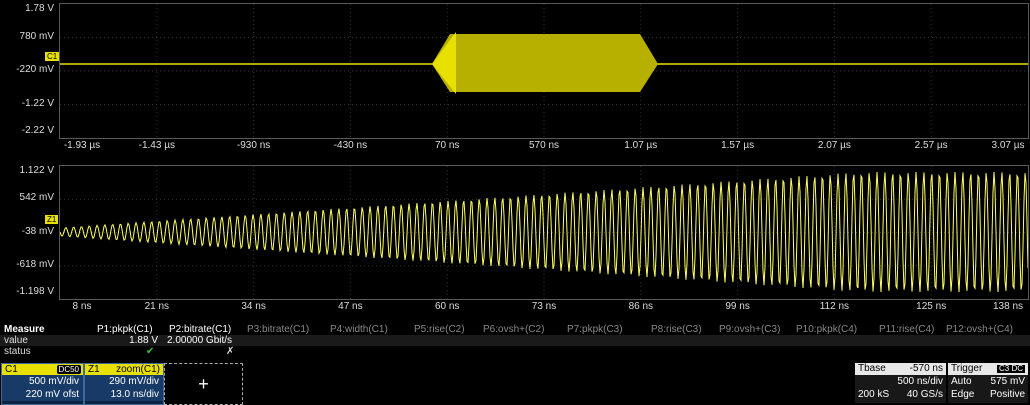  What do you see at coordinates (52, 219) in the screenshot?
I see `z1-marker: Z1` at bounding box center [52, 219].